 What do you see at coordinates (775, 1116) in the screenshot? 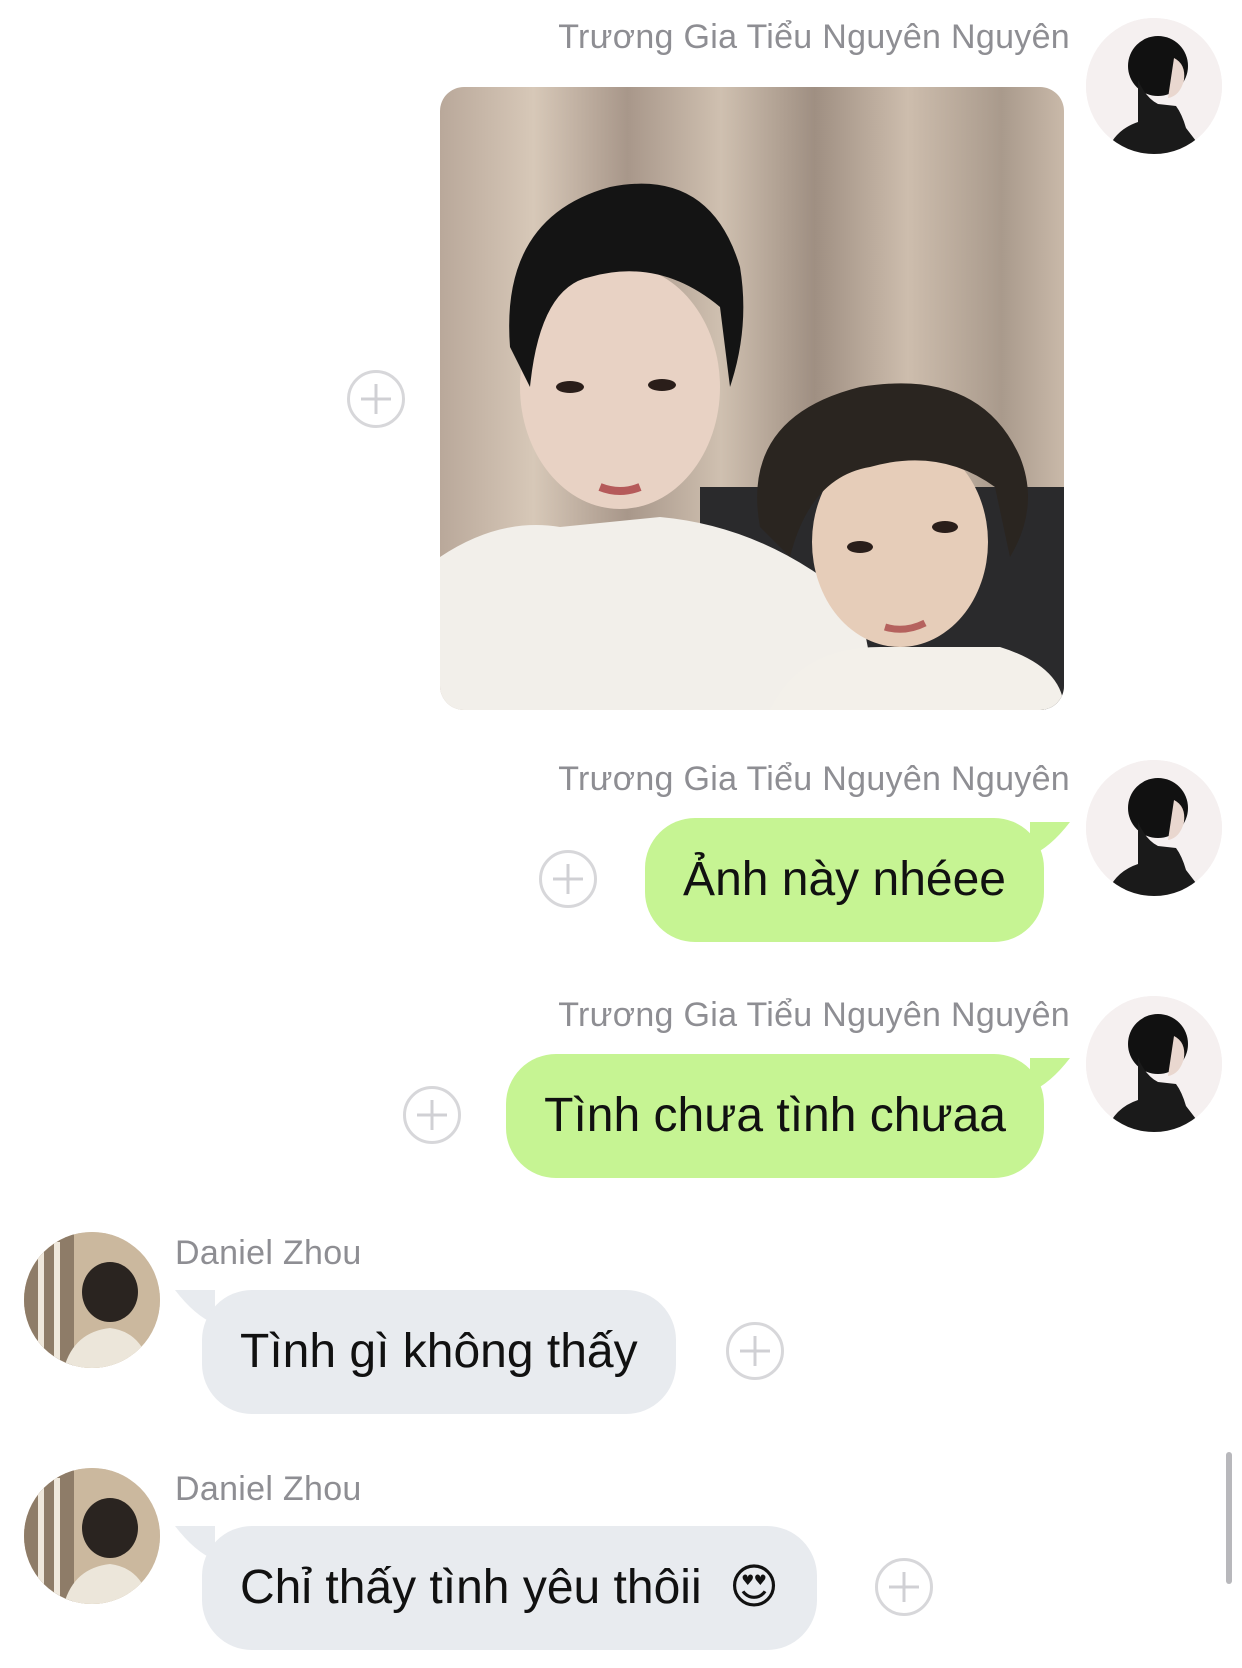
I see `message-bubble: Tình chưa tình chưaa` at bounding box center [775, 1116].